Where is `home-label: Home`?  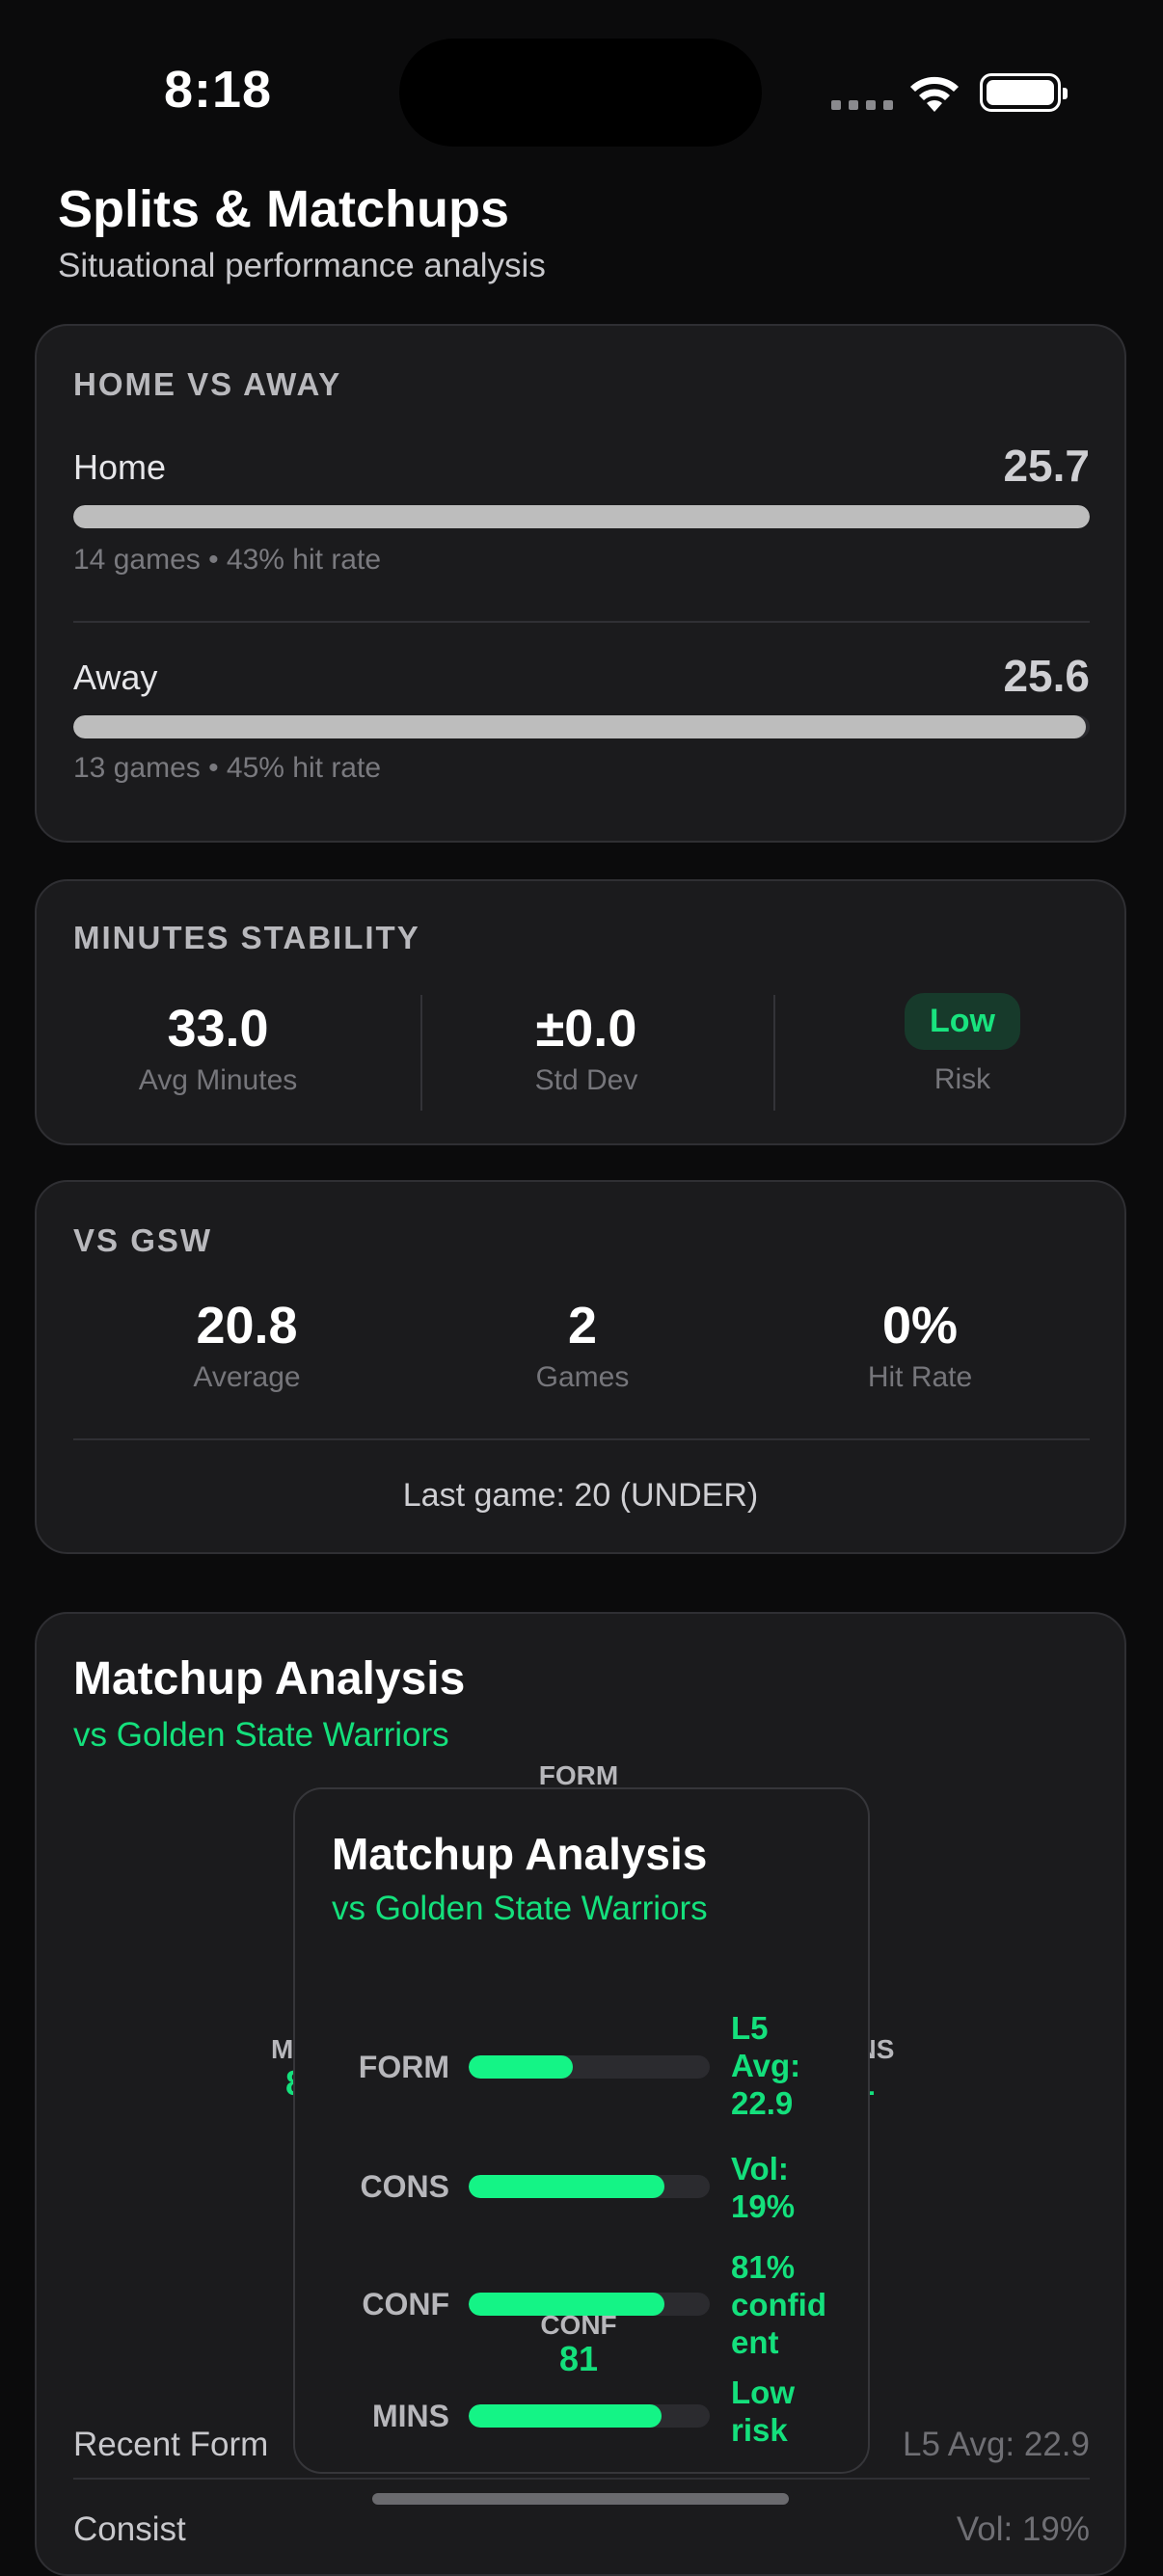
home-label: Home is located at coordinates (120, 467).